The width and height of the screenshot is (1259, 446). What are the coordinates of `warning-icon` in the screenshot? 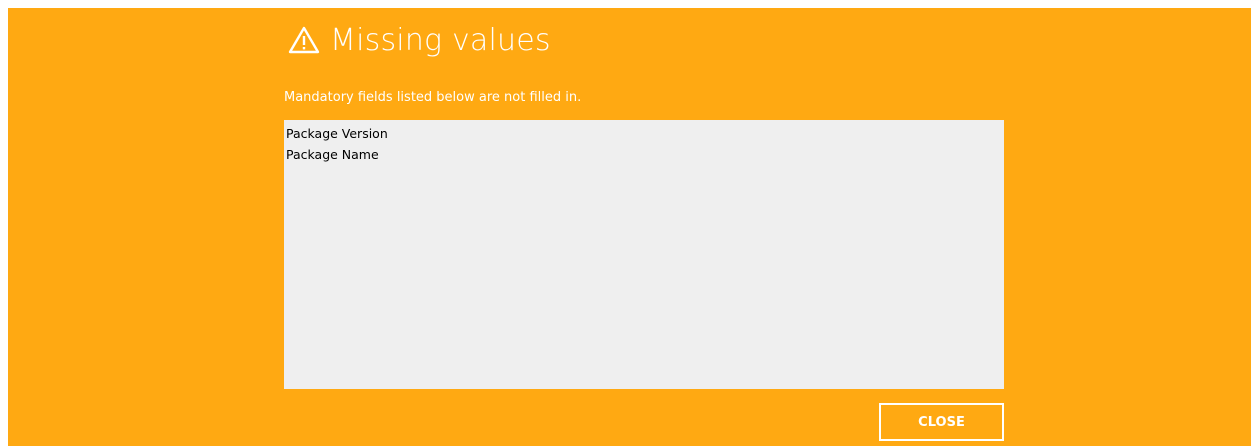 It's located at (304, 40).